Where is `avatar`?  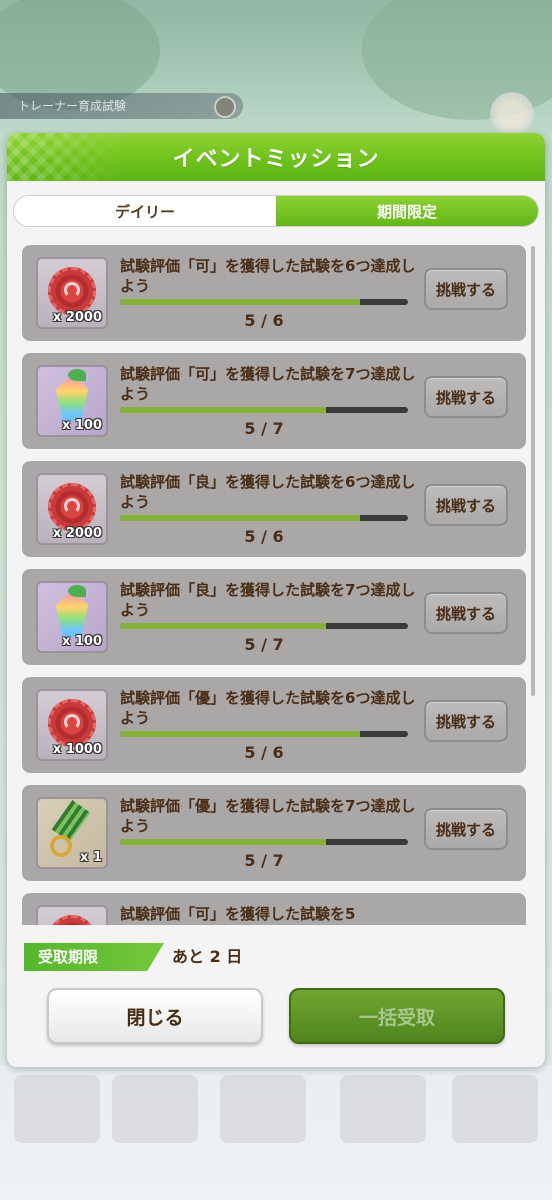 avatar is located at coordinates (512, 114).